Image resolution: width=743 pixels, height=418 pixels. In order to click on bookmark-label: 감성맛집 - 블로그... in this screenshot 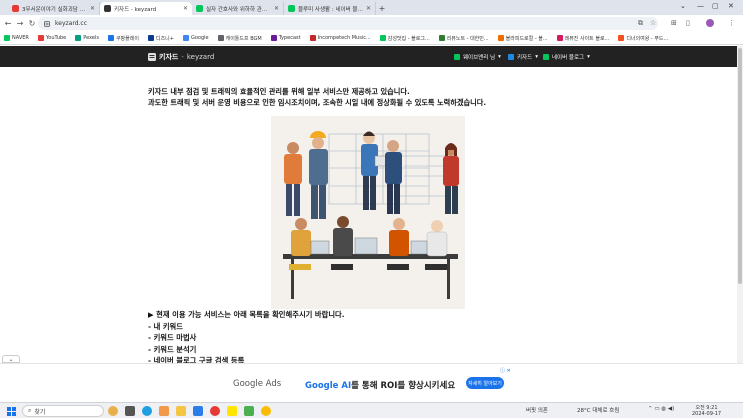, I will do `click(408, 38)`.